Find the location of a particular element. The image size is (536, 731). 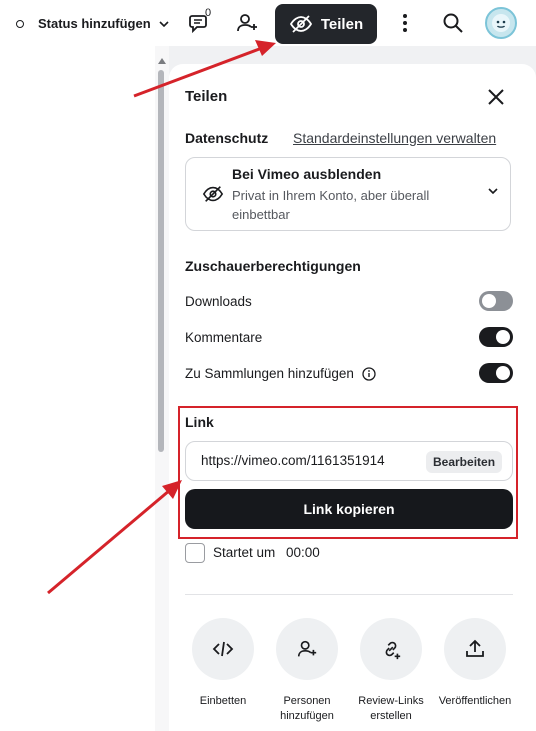

publish-action: Veröffentlichen is located at coordinates (475, 663).